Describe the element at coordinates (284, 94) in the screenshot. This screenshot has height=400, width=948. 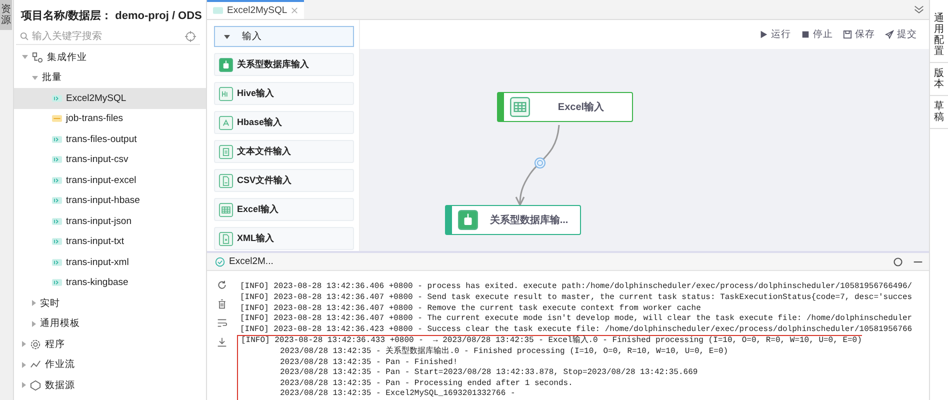
I see `palette-item: Hive输入` at that location.